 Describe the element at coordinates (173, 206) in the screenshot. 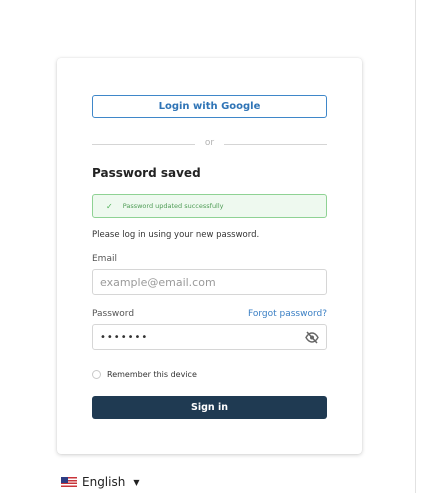

I see `alert-text: Password updated successfully` at that location.